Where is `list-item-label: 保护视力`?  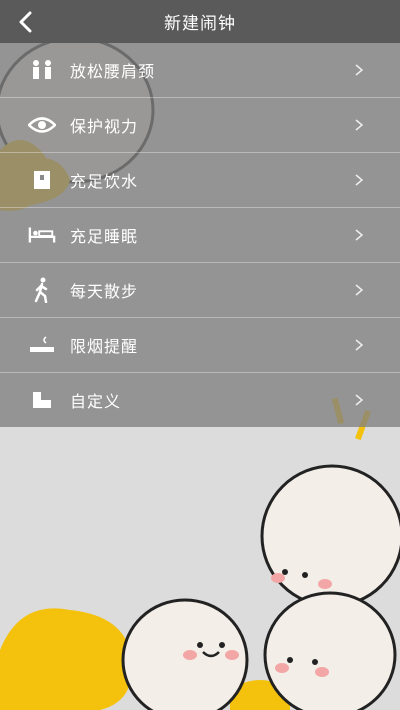 list-item-label: 保护视力 is located at coordinates (104, 126).